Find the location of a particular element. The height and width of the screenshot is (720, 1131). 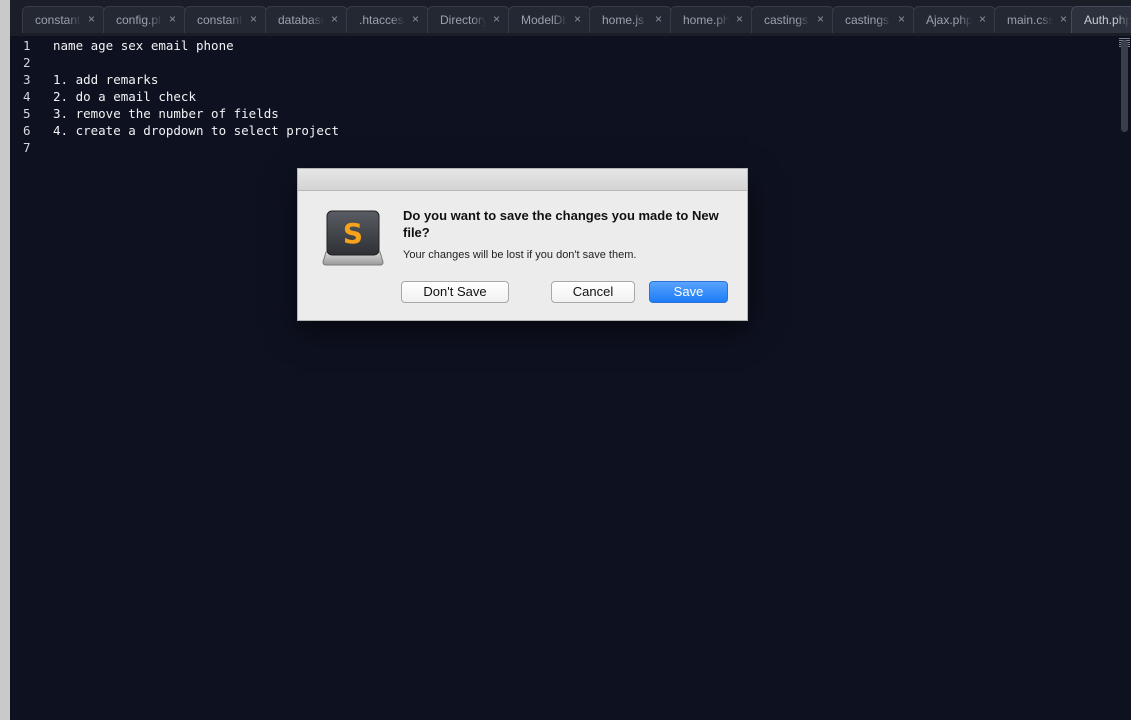

tab: .htaccess × is located at coordinates (387, 19).